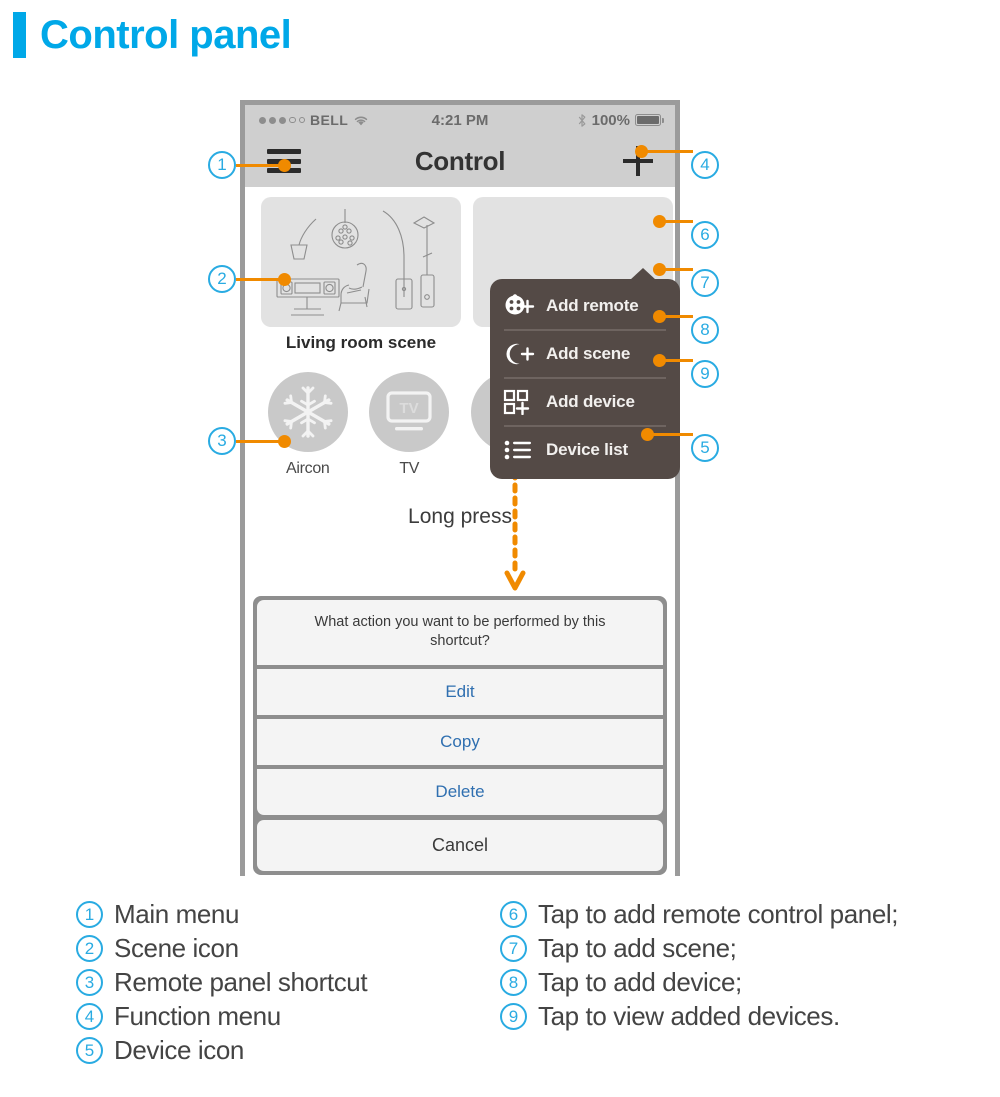  Describe the element at coordinates (460, 742) in the screenshot. I see `action-copy-button: Copy` at that location.